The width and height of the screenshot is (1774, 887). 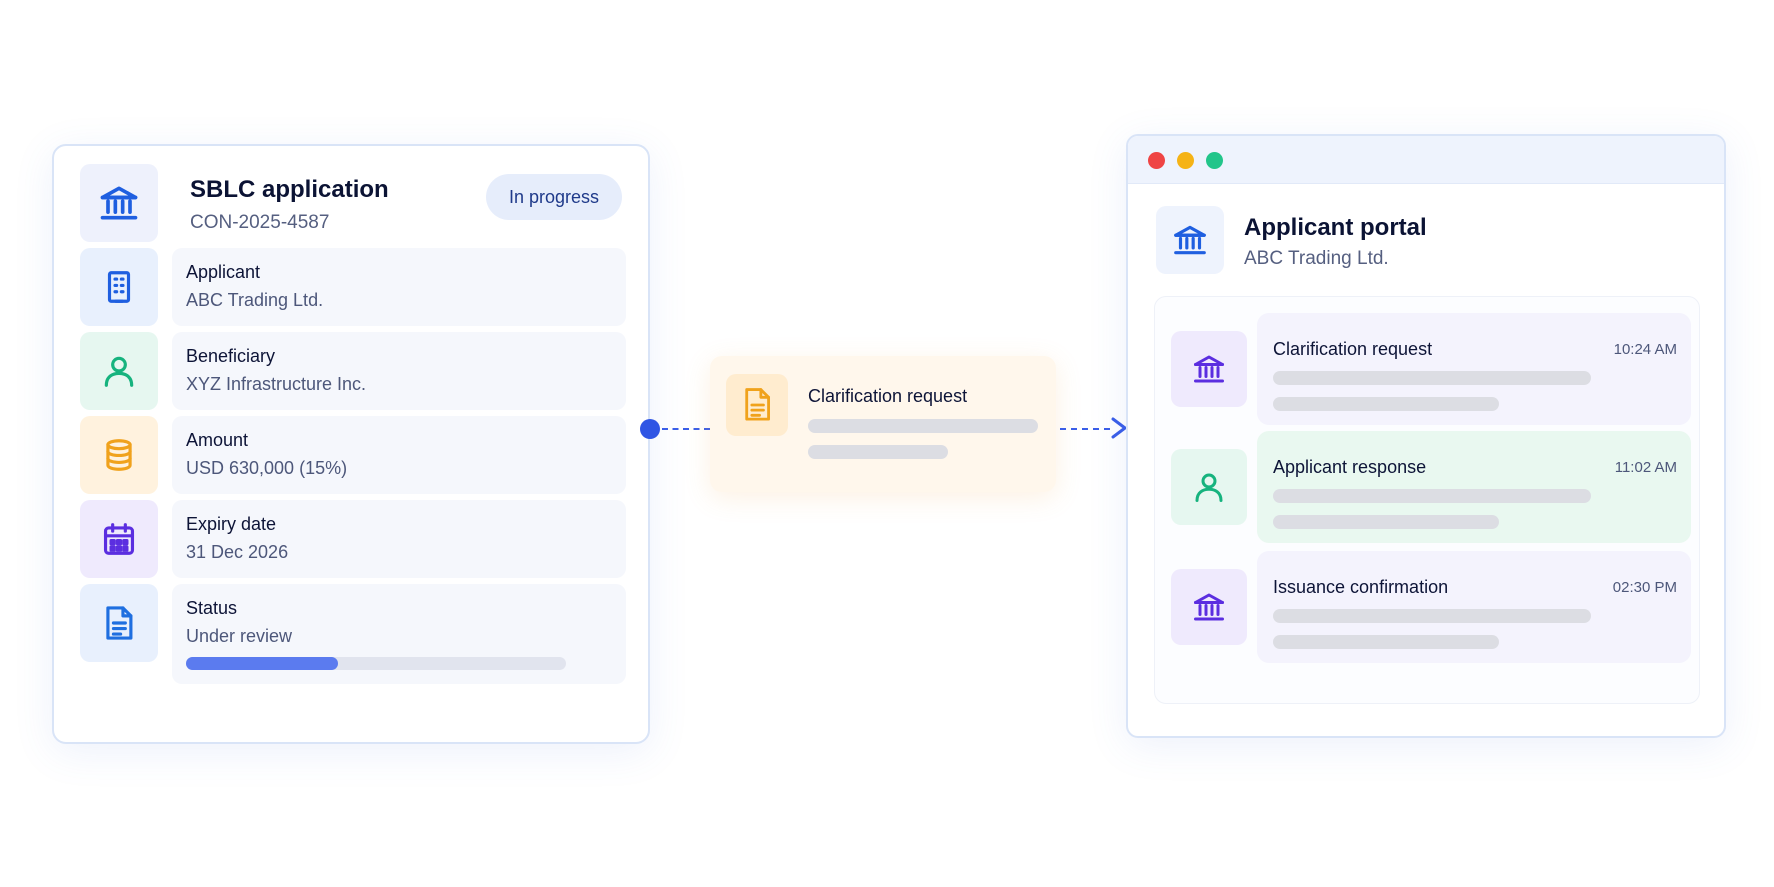 I want to click on field-row-beneficiary: Beneficiary XYZ Infrastructure Inc., so click(x=353, y=371).